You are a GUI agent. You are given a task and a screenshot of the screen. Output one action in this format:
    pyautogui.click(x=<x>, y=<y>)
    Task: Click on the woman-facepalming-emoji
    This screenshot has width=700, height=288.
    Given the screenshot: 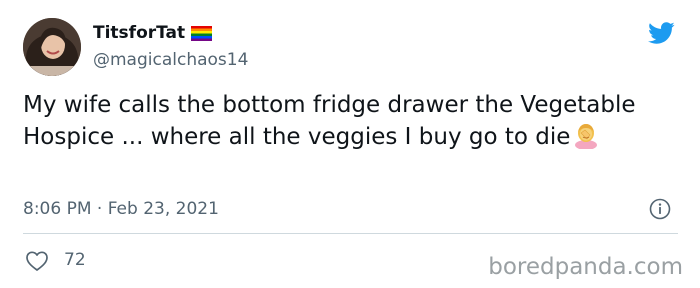 What is the action you would take?
    pyautogui.click(x=586, y=136)
    